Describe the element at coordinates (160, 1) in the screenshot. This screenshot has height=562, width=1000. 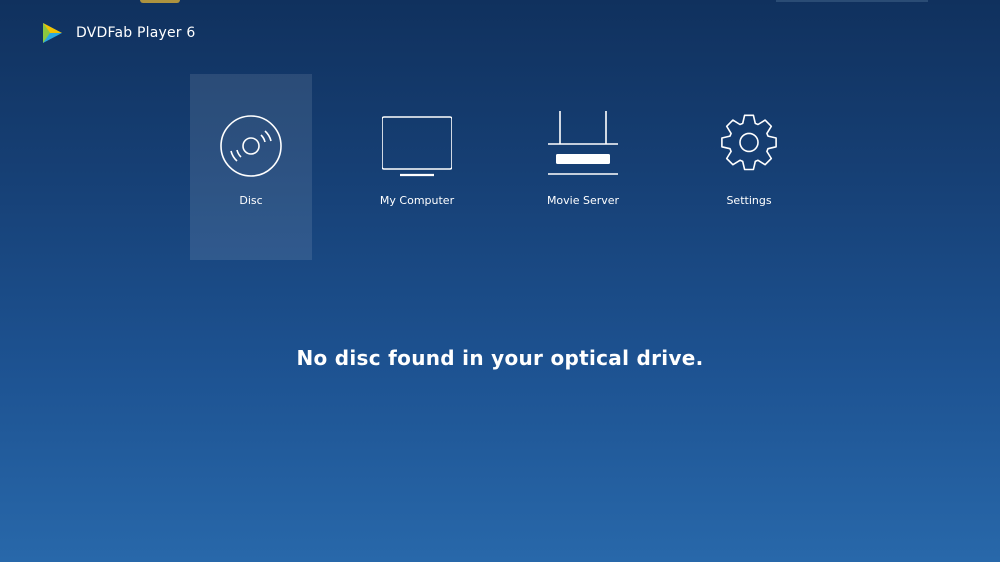
I see `top-accent-bar` at that location.